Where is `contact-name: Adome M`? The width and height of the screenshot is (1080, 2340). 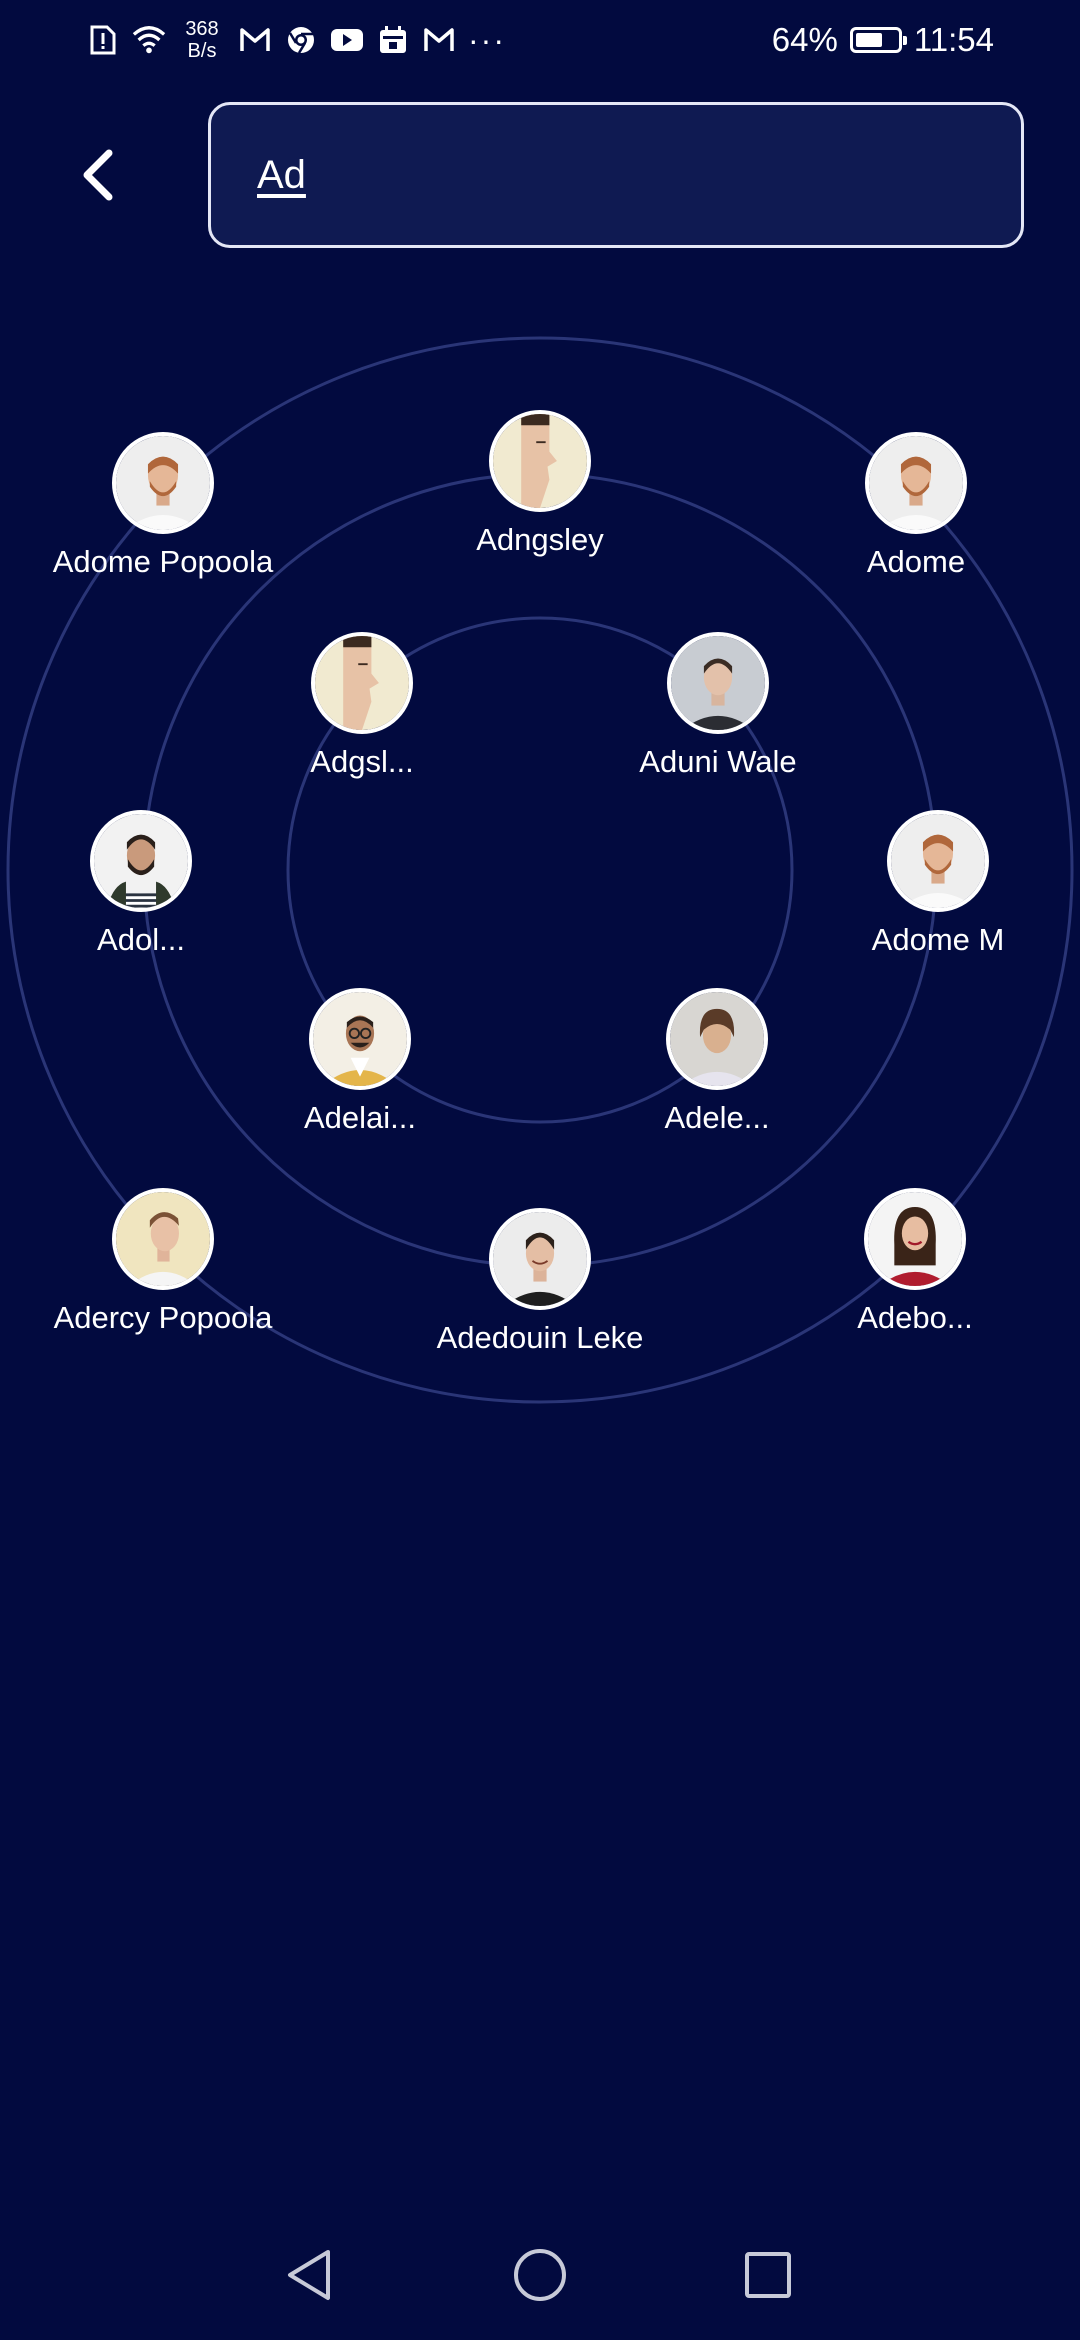 contact-name: Adome M is located at coordinates (938, 939).